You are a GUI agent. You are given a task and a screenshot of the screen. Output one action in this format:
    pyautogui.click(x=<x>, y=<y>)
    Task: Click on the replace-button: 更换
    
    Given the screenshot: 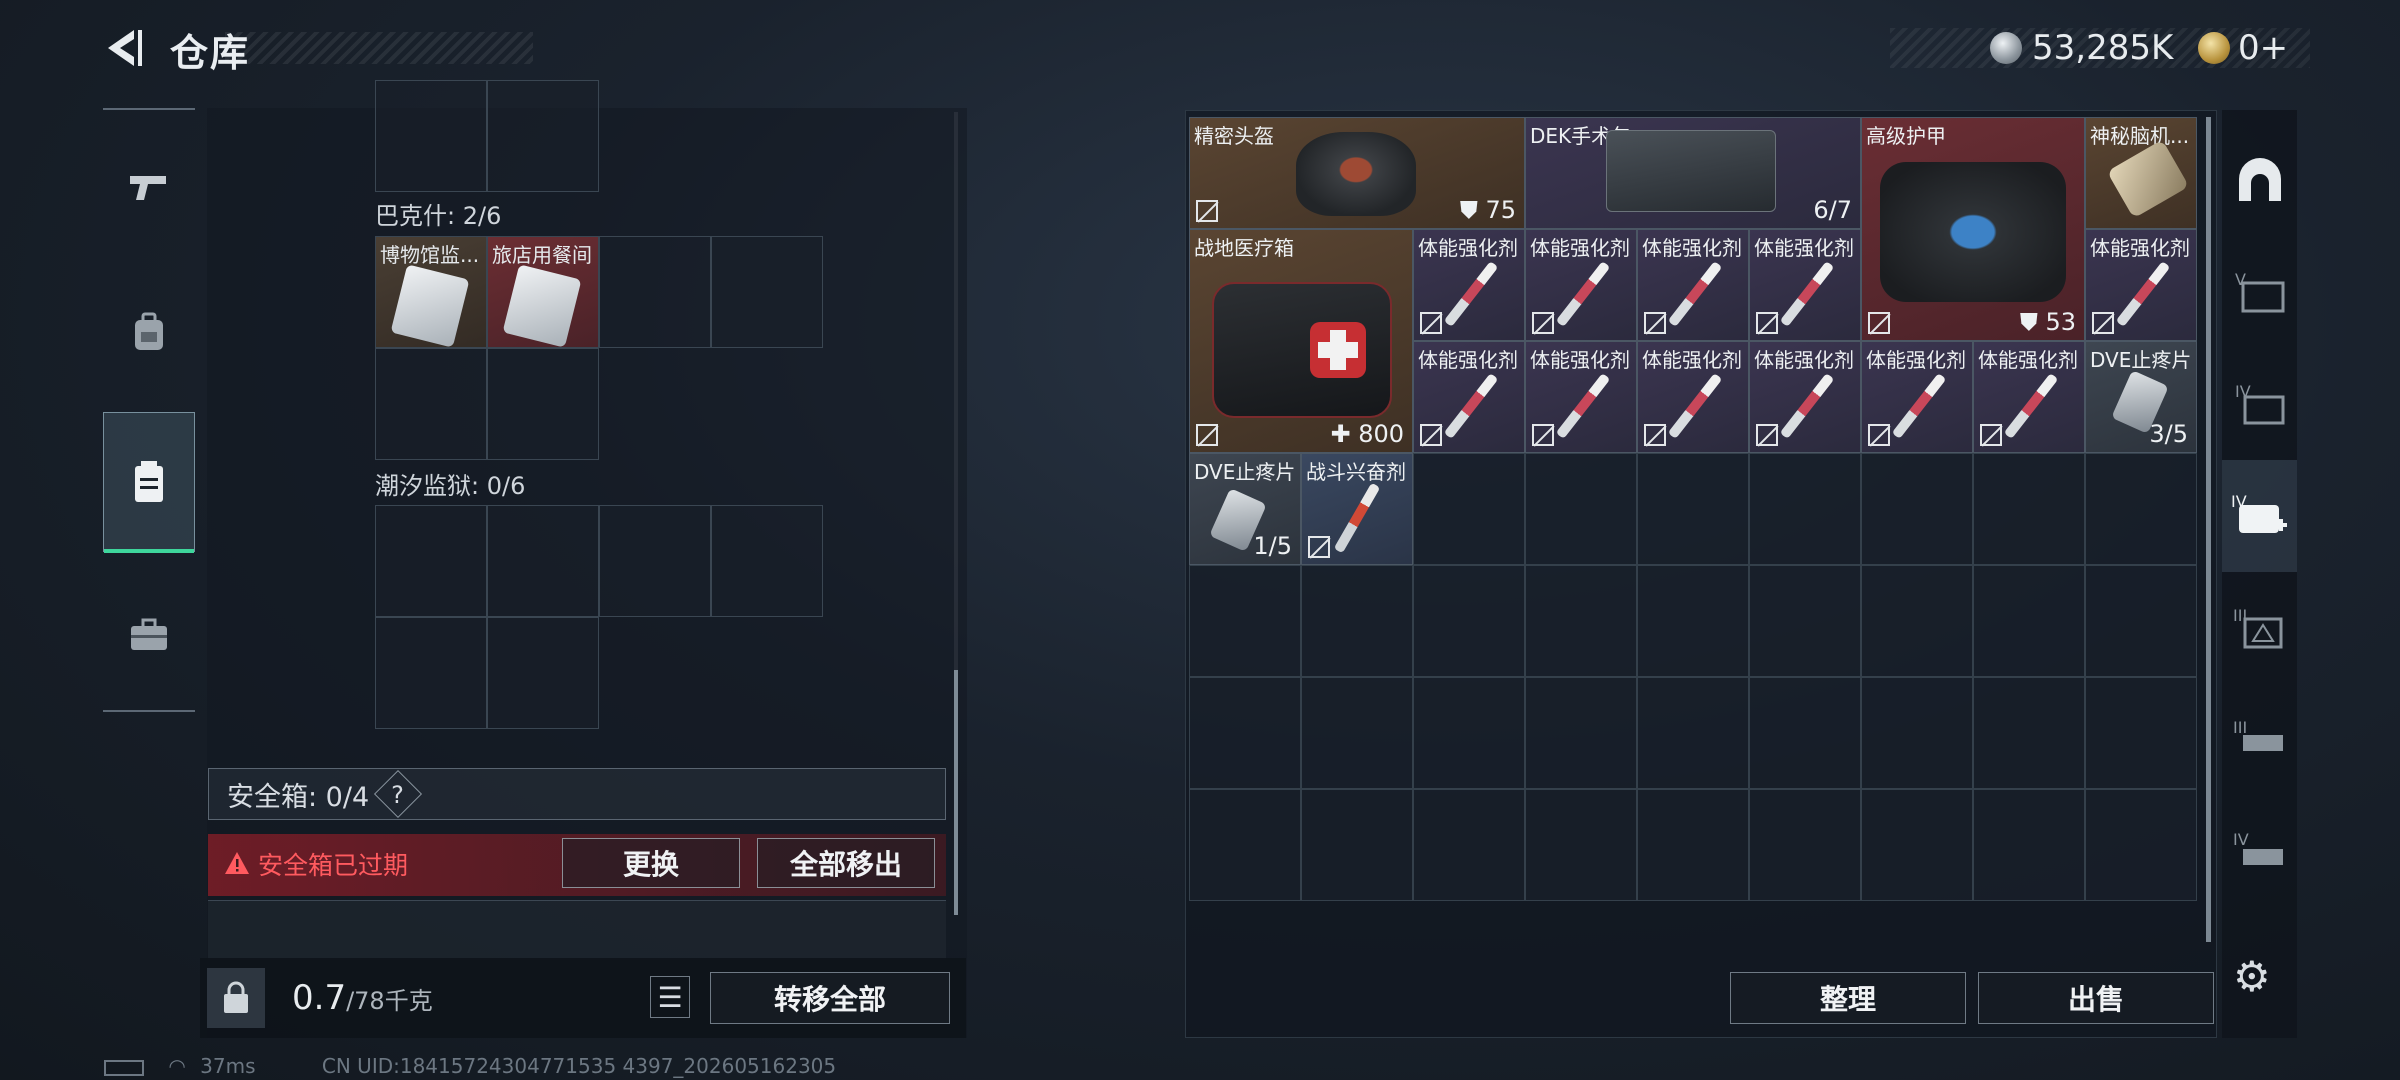 What is the action you would take?
    pyautogui.click(x=651, y=863)
    